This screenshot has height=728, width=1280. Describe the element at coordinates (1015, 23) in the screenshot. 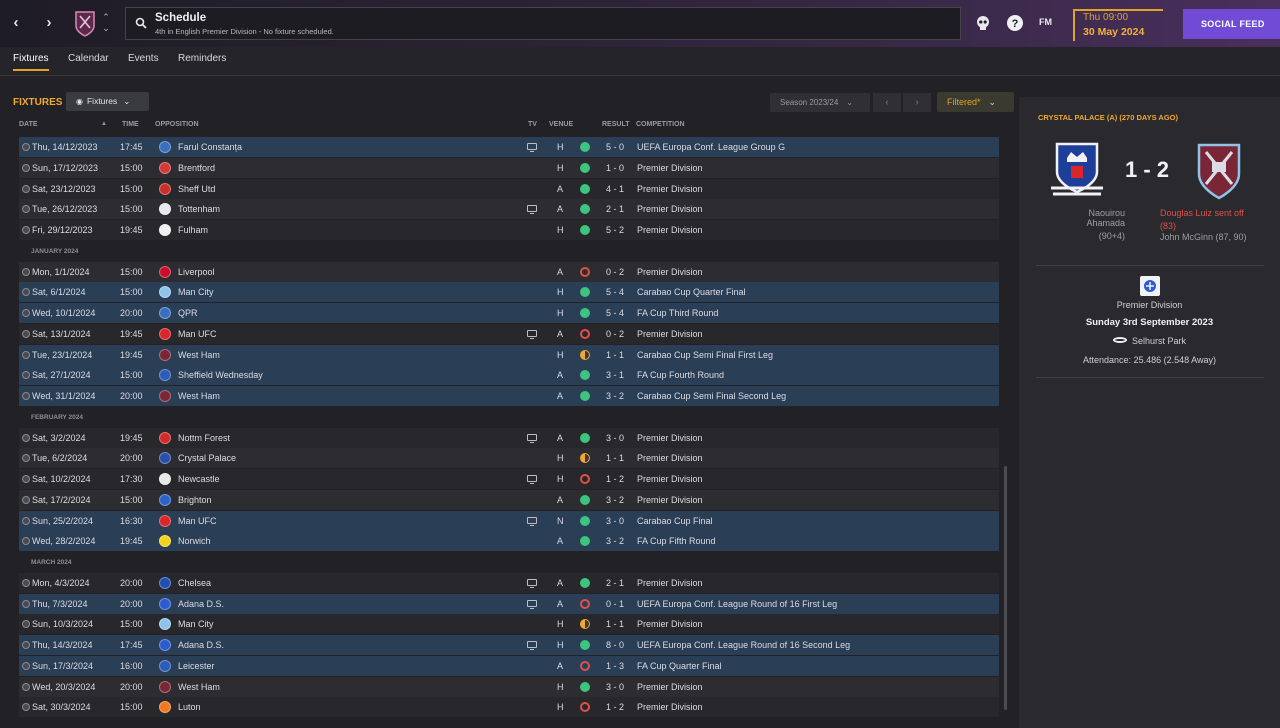

I see `help-icon: ?` at that location.